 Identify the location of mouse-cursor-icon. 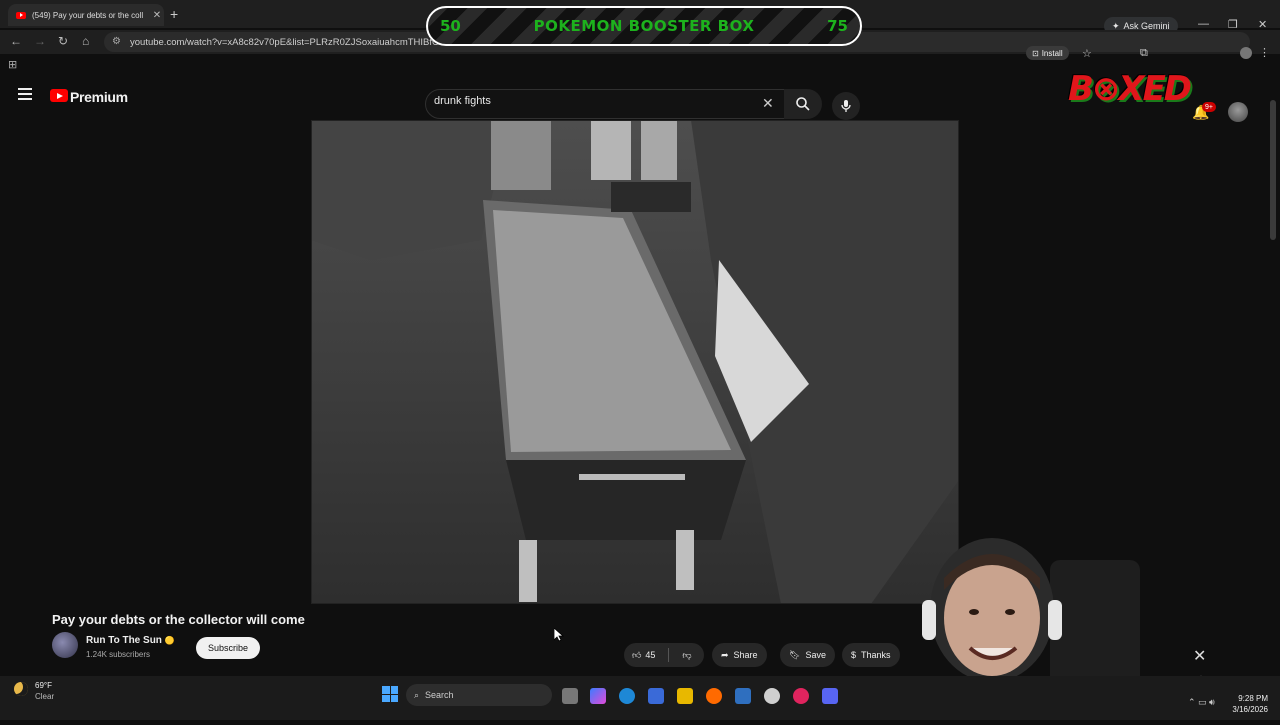
(559, 637).